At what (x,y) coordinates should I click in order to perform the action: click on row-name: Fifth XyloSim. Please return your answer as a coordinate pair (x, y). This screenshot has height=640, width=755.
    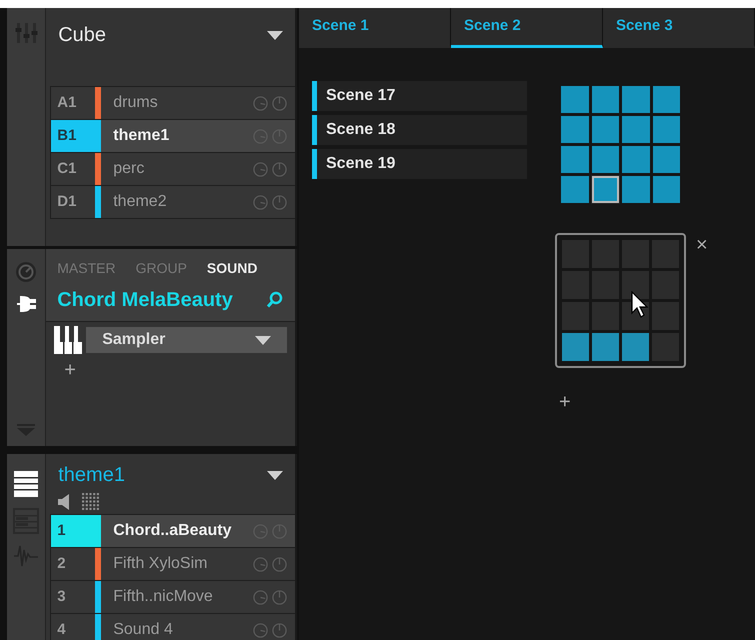
    Looking at the image, I should click on (160, 564).